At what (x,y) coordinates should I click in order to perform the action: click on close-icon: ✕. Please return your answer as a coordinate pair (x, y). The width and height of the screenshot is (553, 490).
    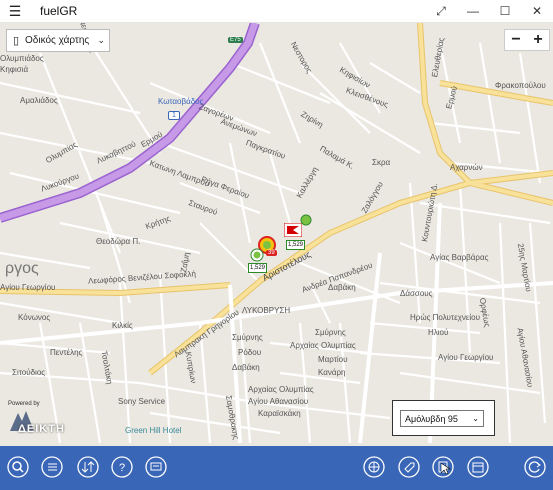
    Looking at the image, I should click on (537, 11).